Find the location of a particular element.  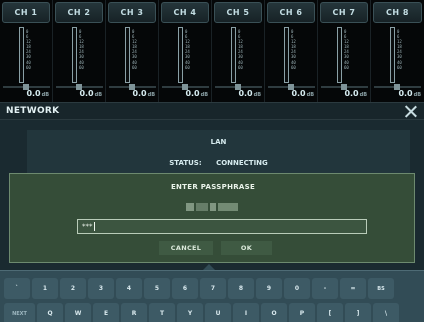

channel-3: CH 3 0 6 12 18 24 30 40 60 0.0dB is located at coordinates (132, 51).